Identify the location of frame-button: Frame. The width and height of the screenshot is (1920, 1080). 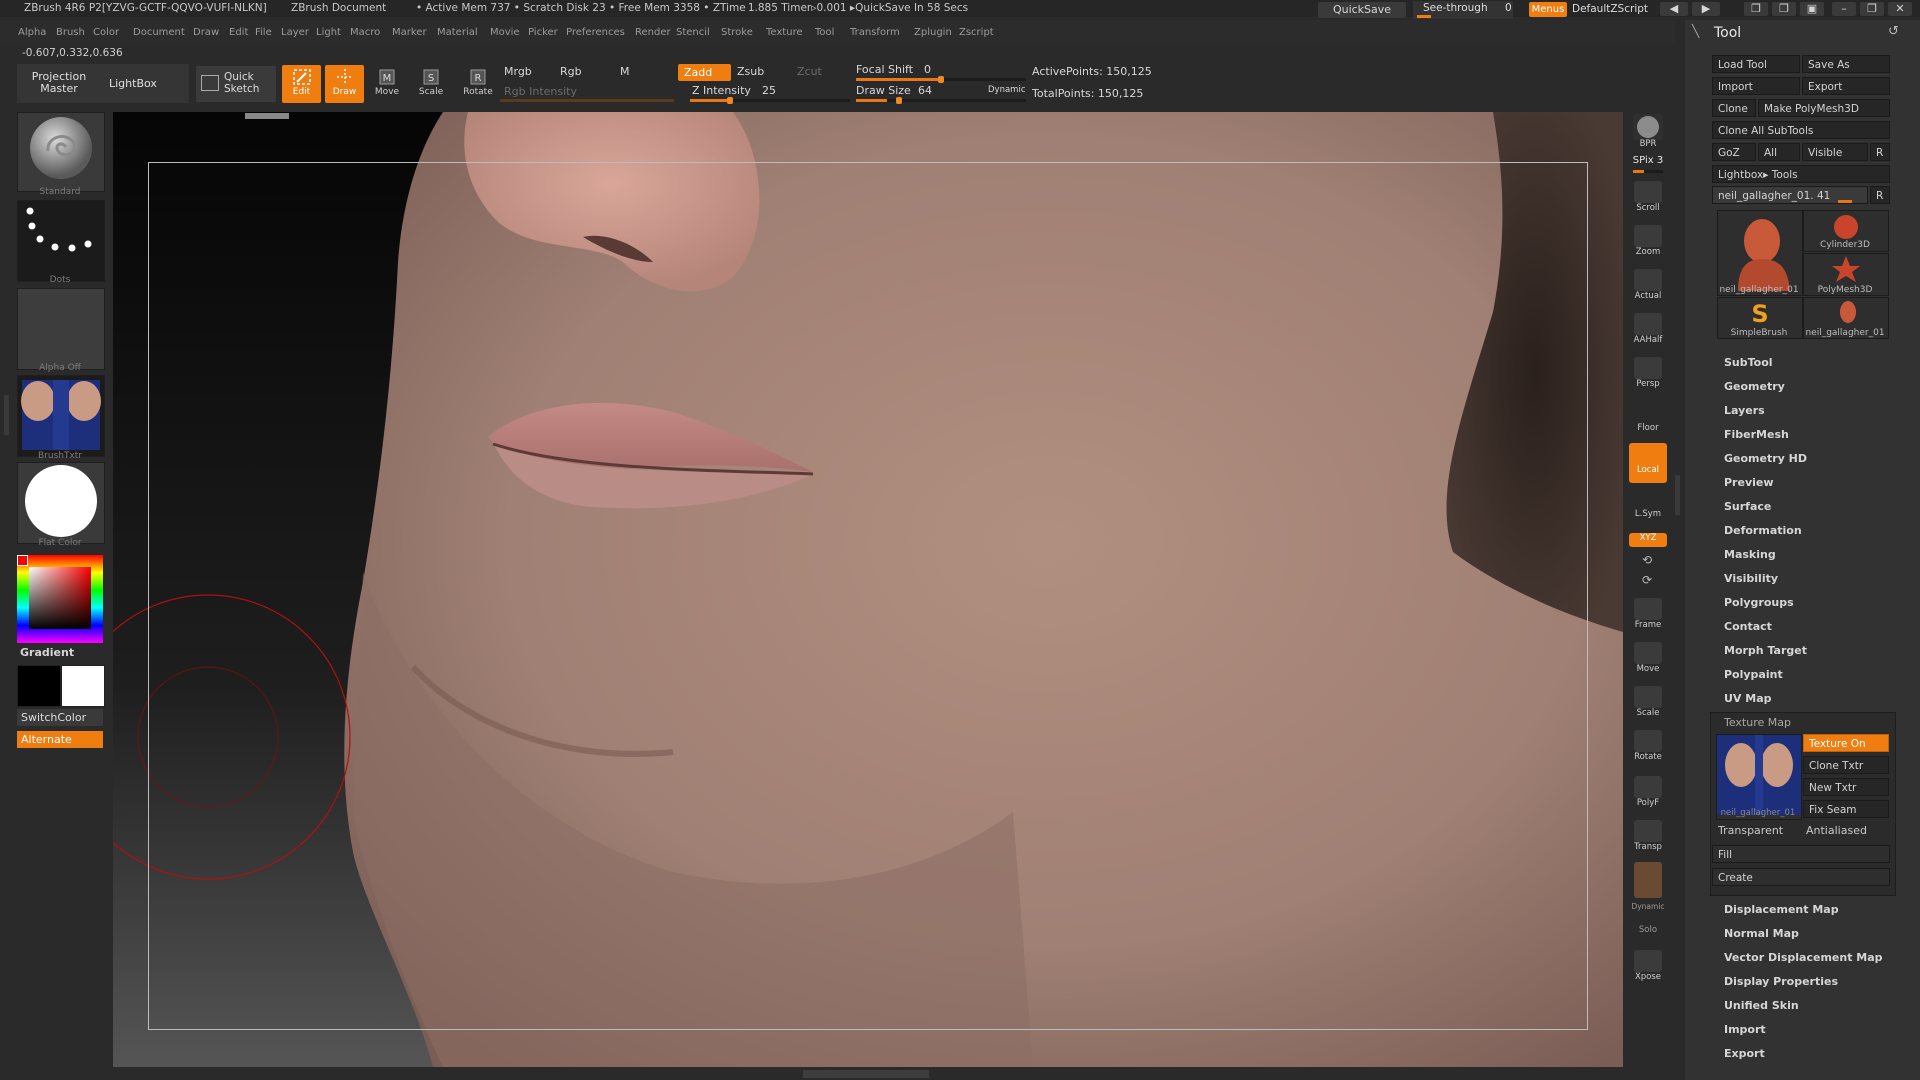
(1648, 618).